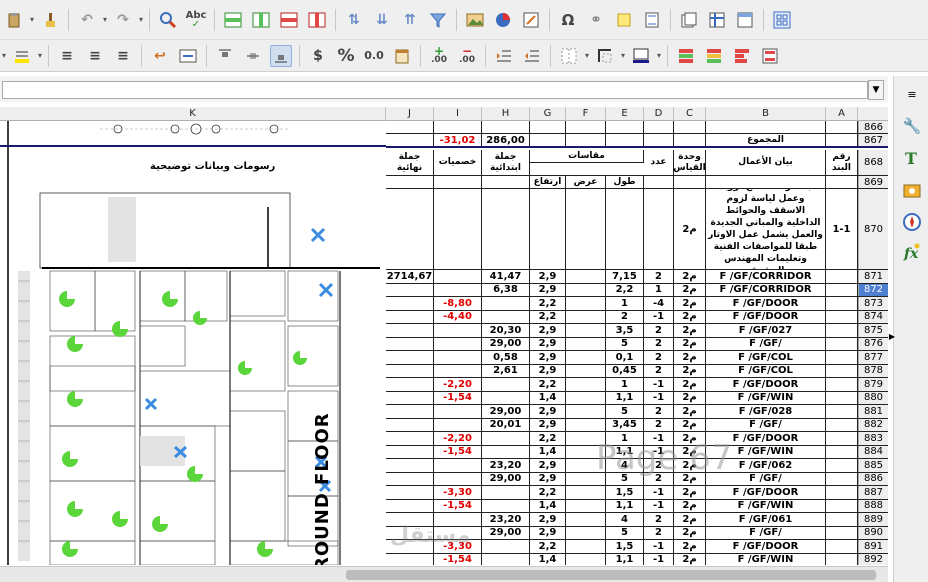 This screenshot has width=928, height=582. I want to click on cell: 1,4, so click(548, 505).